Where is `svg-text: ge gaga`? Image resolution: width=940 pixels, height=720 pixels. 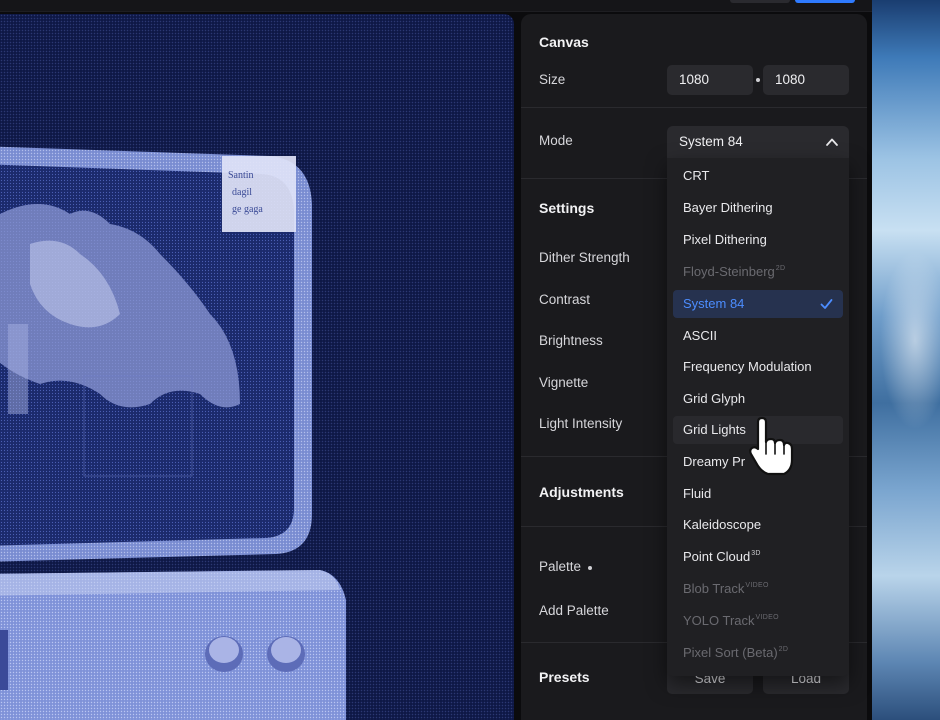
svg-text: ge gaga is located at coordinates (247, 209).